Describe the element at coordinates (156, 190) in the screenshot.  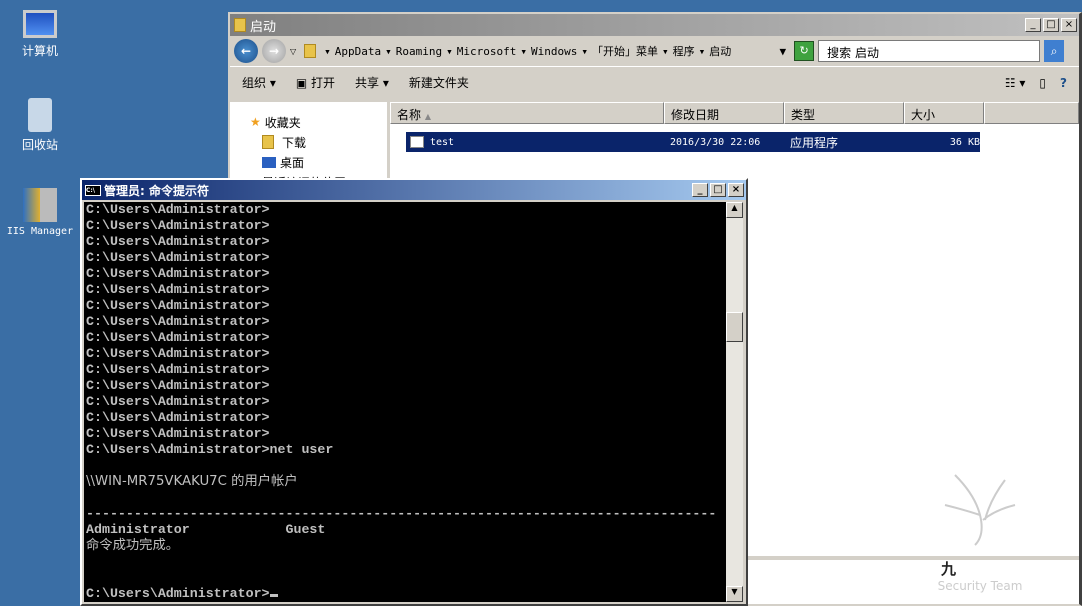
I see `window-title: 管理员: 命令提示符` at that location.